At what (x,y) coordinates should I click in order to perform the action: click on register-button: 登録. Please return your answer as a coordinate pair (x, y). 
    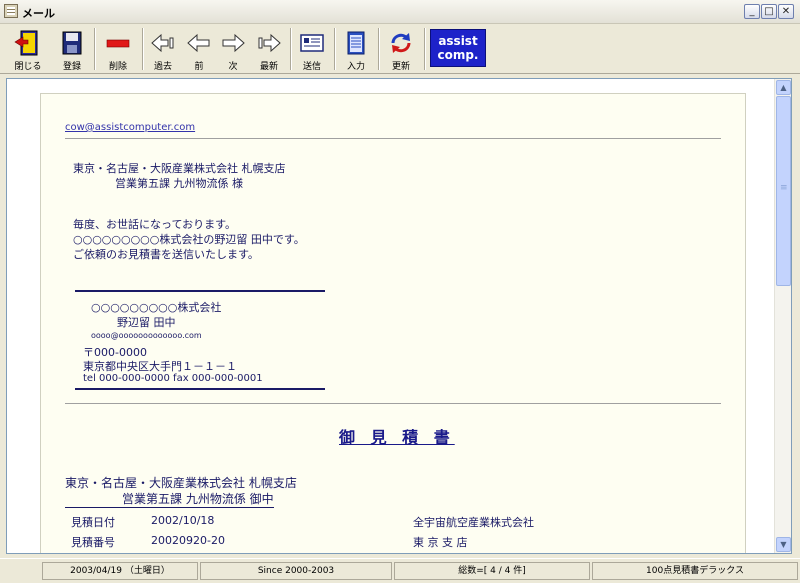
    Looking at the image, I should click on (72, 49).